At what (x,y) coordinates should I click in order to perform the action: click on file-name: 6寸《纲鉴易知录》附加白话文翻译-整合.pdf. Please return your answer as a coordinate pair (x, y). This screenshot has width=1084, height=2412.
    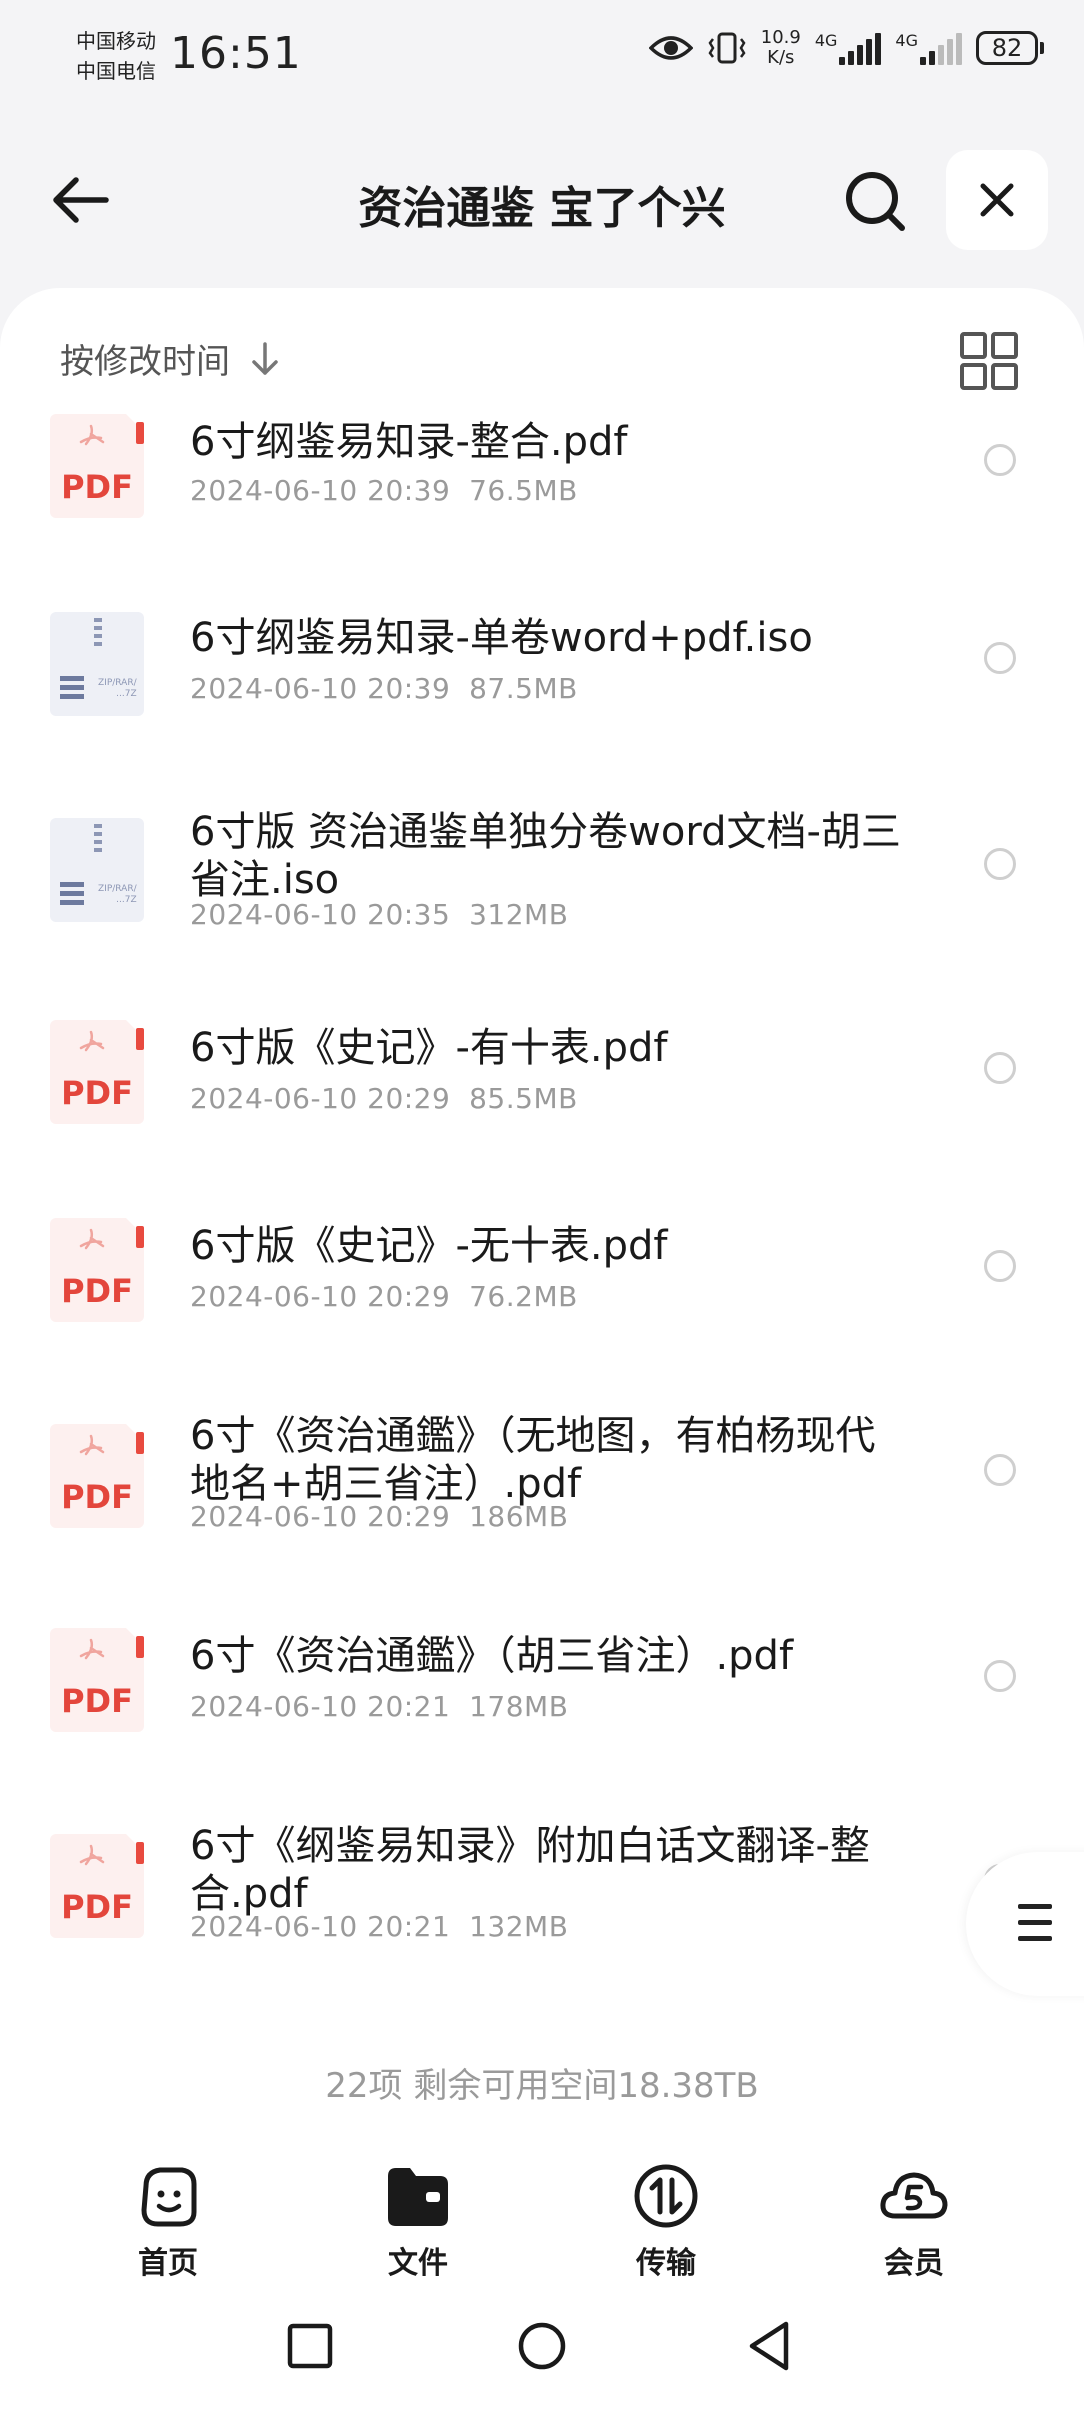
    Looking at the image, I should click on (530, 1870).